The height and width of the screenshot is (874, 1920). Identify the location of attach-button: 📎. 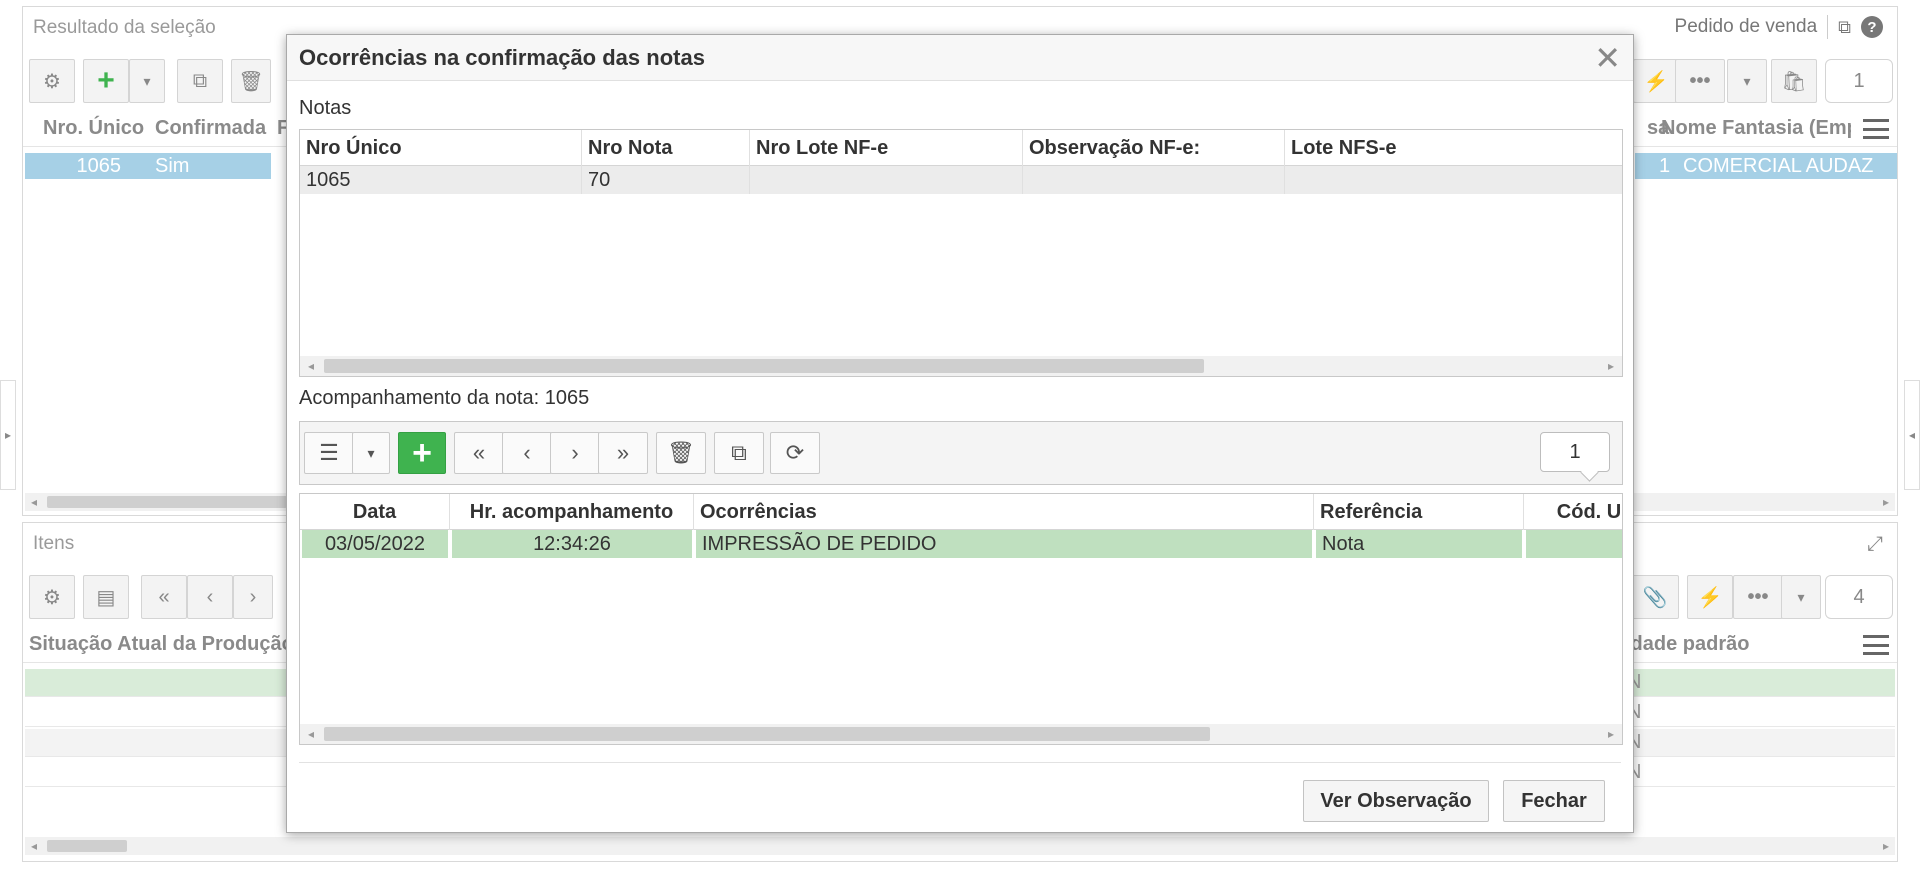
(1655, 597).